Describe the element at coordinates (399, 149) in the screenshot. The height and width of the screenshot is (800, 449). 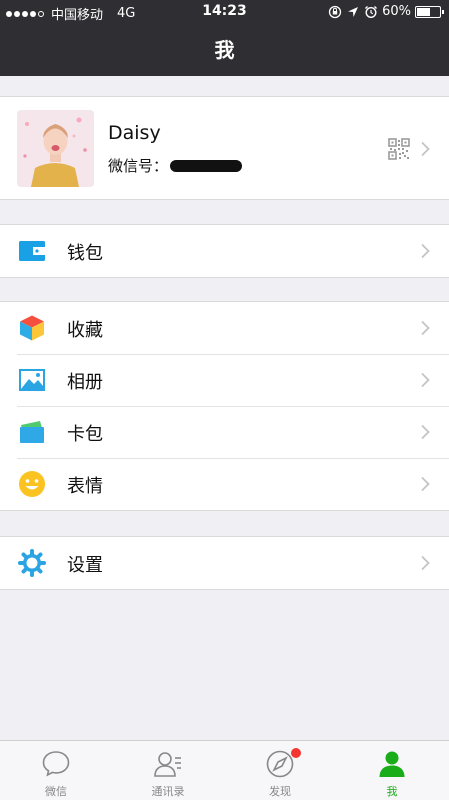
I see `qr-code-icon` at that location.